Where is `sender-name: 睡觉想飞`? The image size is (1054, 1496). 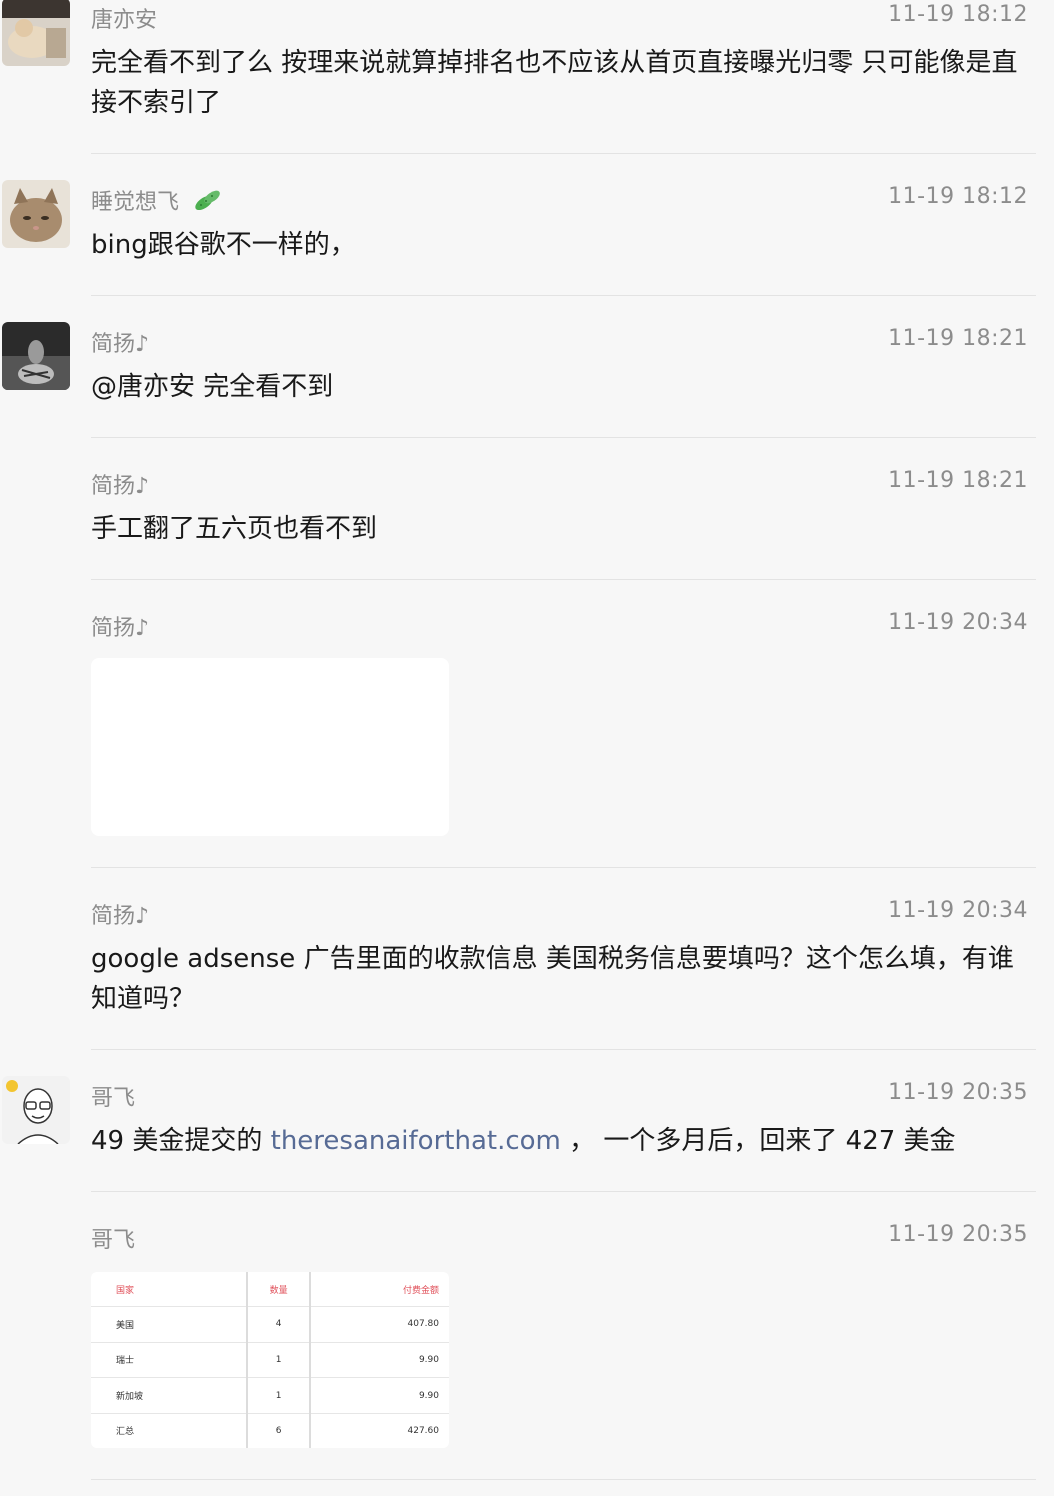
sender-name: 睡觉想飞 is located at coordinates (156, 202).